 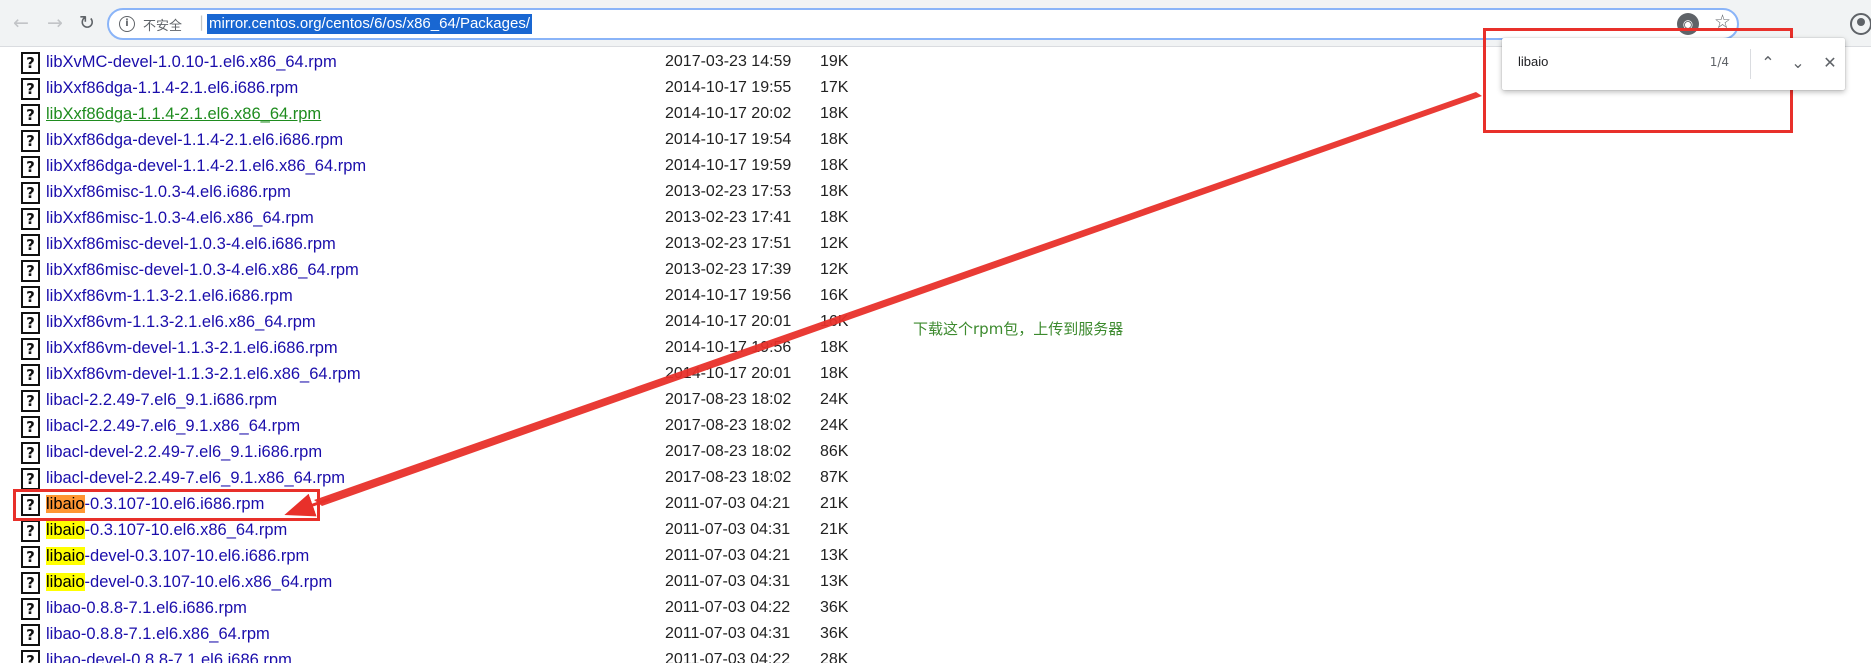 What do you see at coordinates (834, 425) in the screenshot?
I see `file-size: 24K` at bounding box center [834, 425].